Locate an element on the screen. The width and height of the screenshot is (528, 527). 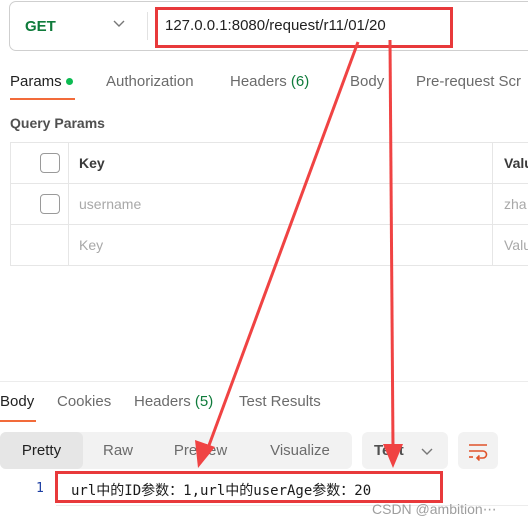
response-tab-headers: Headers (5) is located at coordinates (173, 401).